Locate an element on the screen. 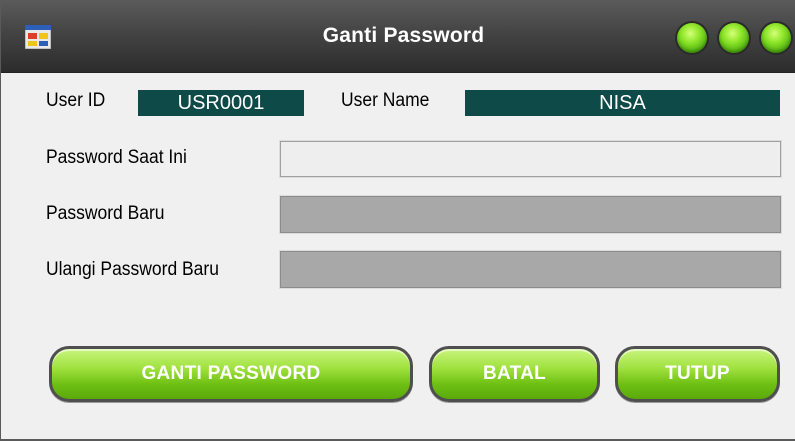 The height and width of the screenshot is (441, 795). close-window-button is located at coordinates (776, 38).